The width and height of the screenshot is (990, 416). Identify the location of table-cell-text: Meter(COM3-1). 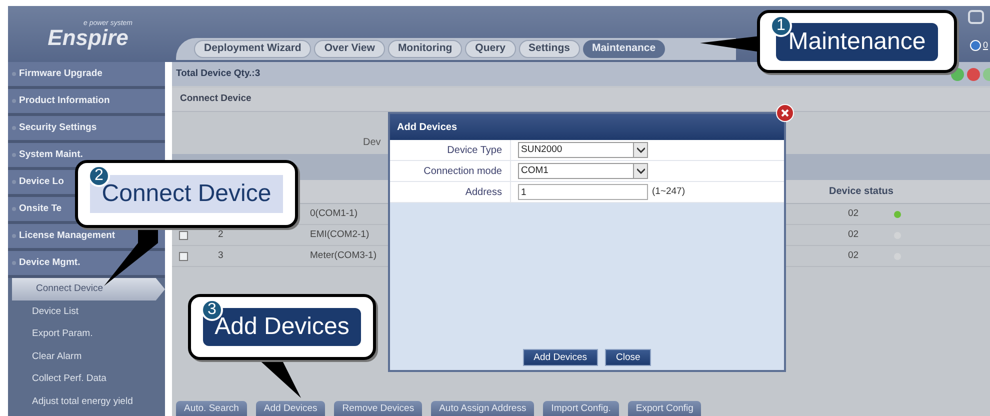
(344, 255).